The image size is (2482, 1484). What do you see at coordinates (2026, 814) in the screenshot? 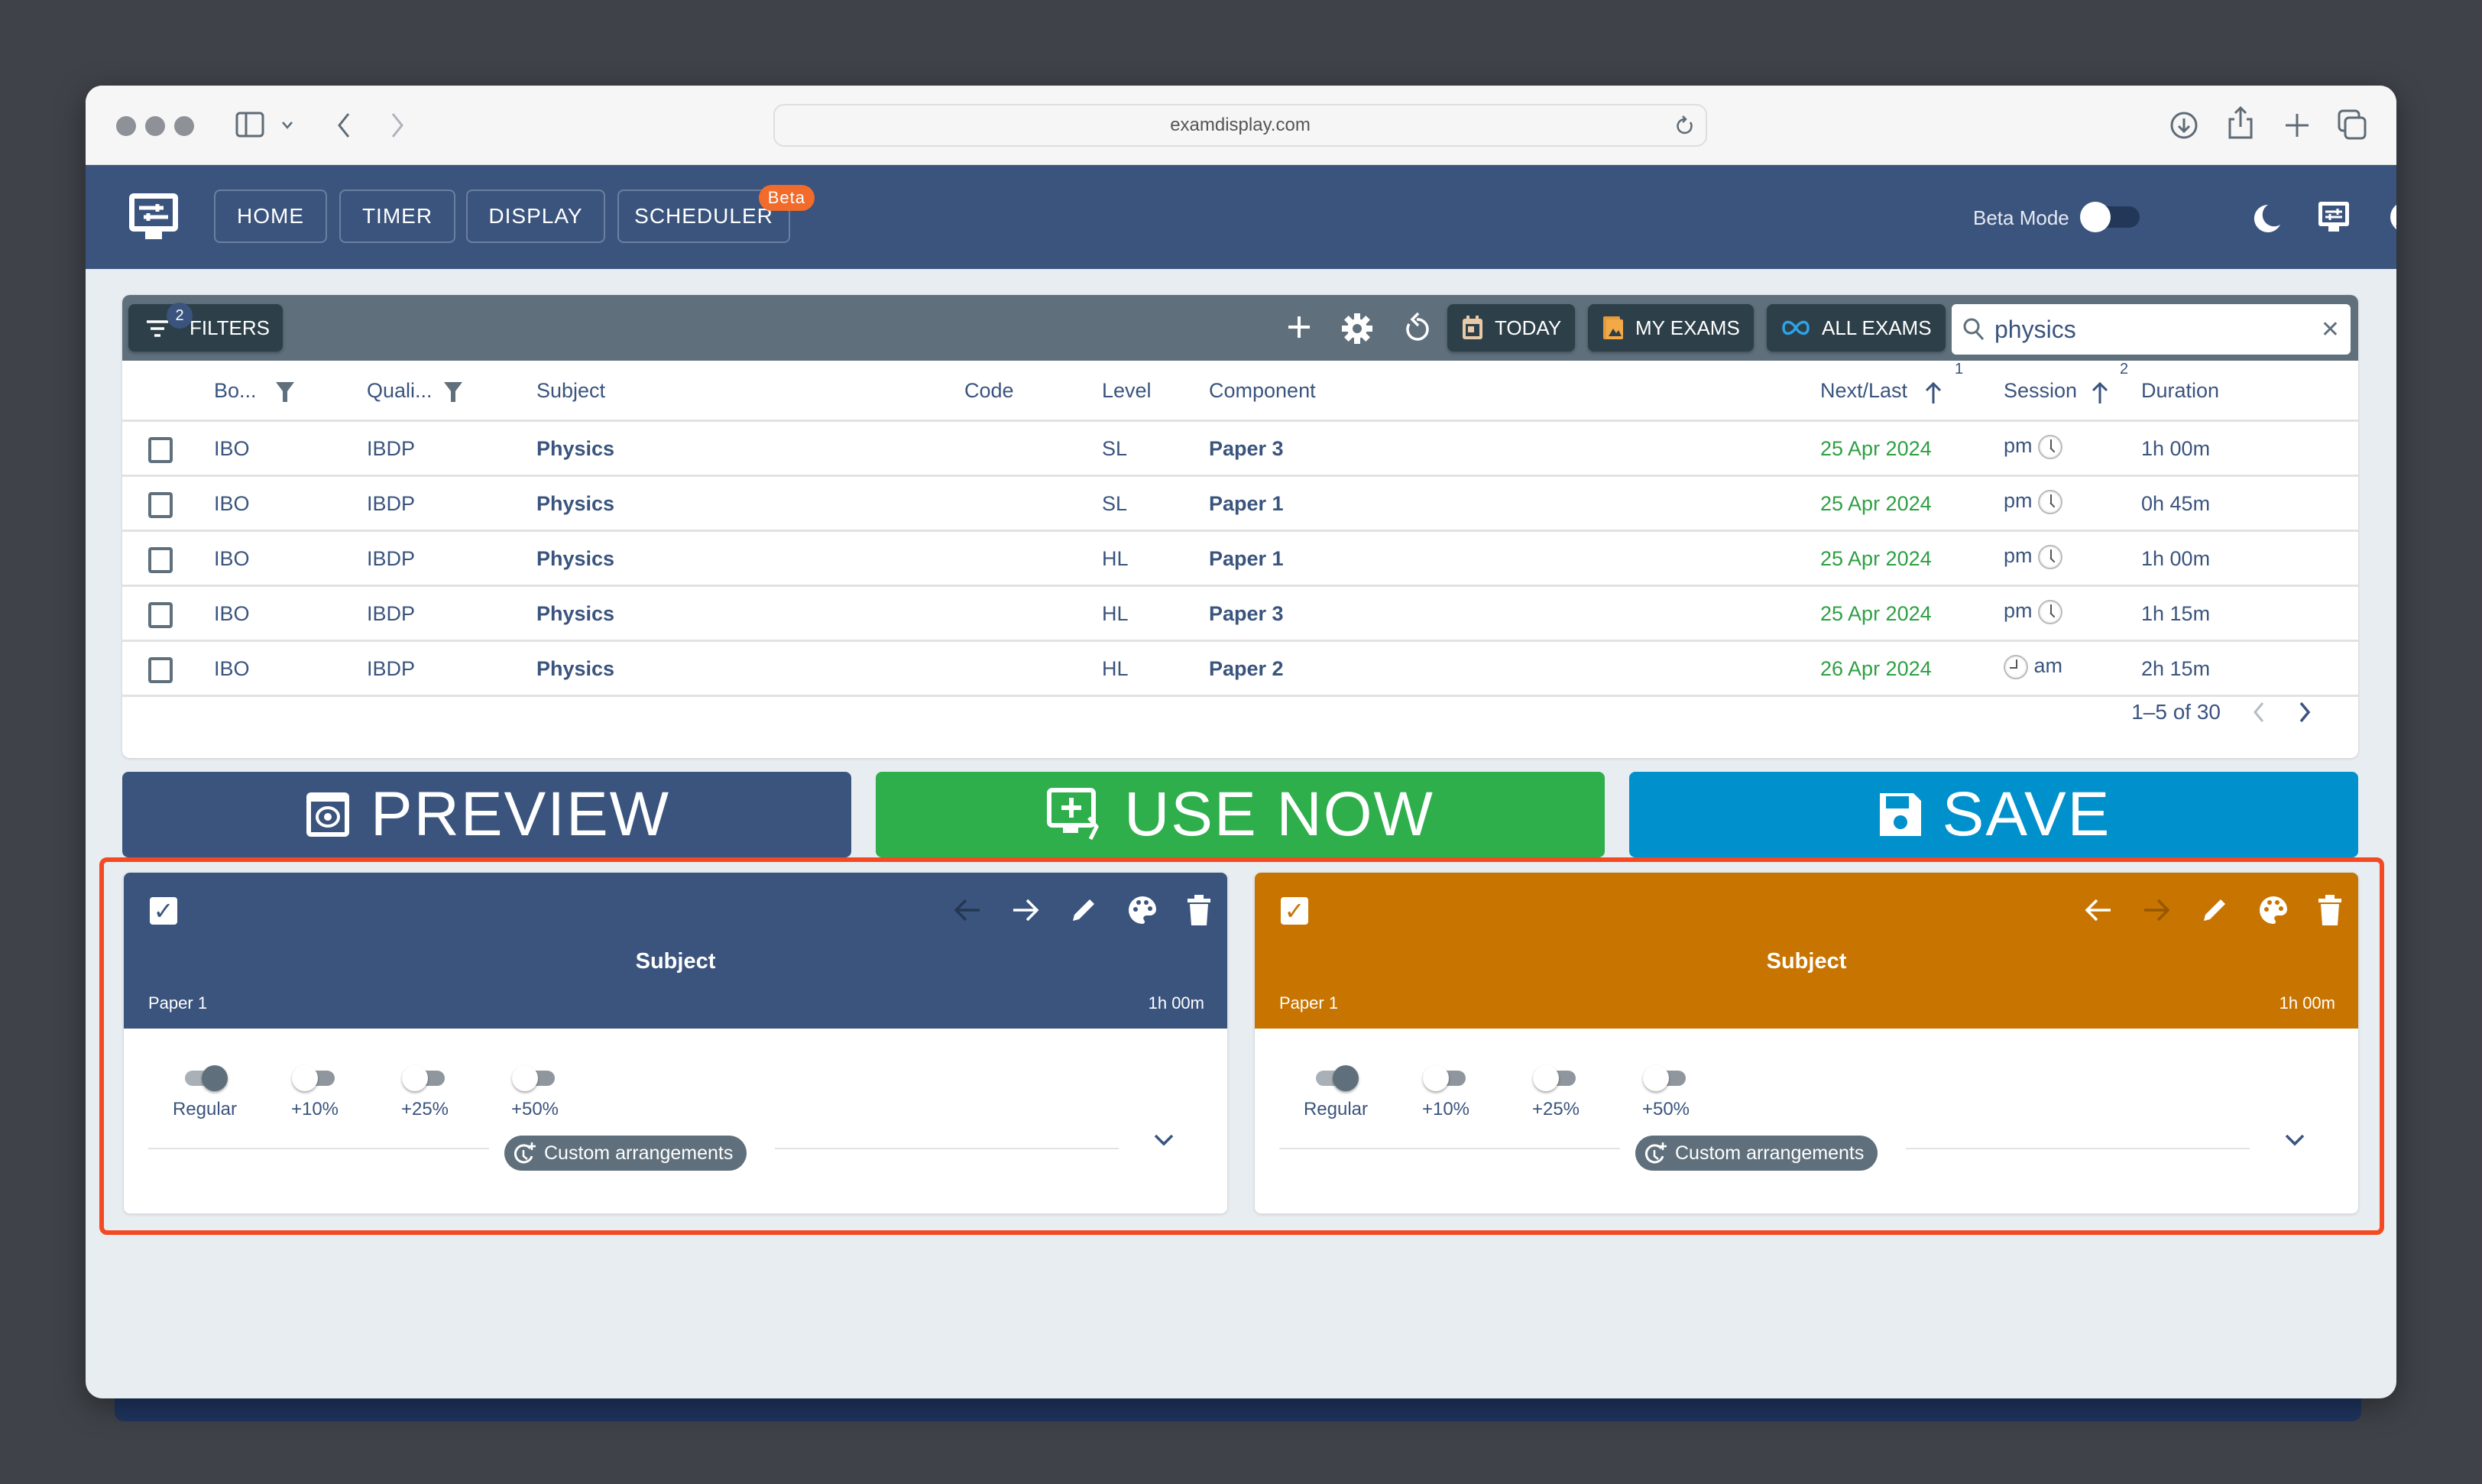
I see `save-label: SAVE` at bounding box center [2026, 814].